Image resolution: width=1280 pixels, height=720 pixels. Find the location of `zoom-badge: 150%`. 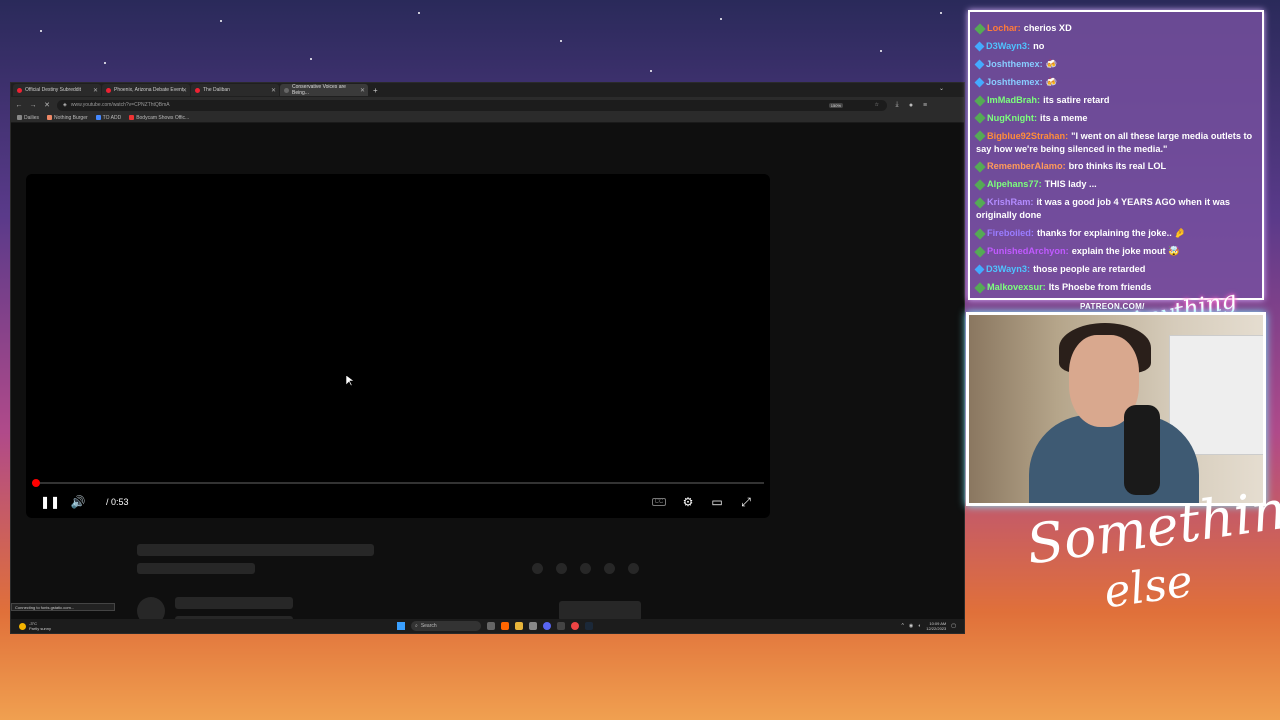

zoom-badge: 150% is located at coordinates (835, 105).